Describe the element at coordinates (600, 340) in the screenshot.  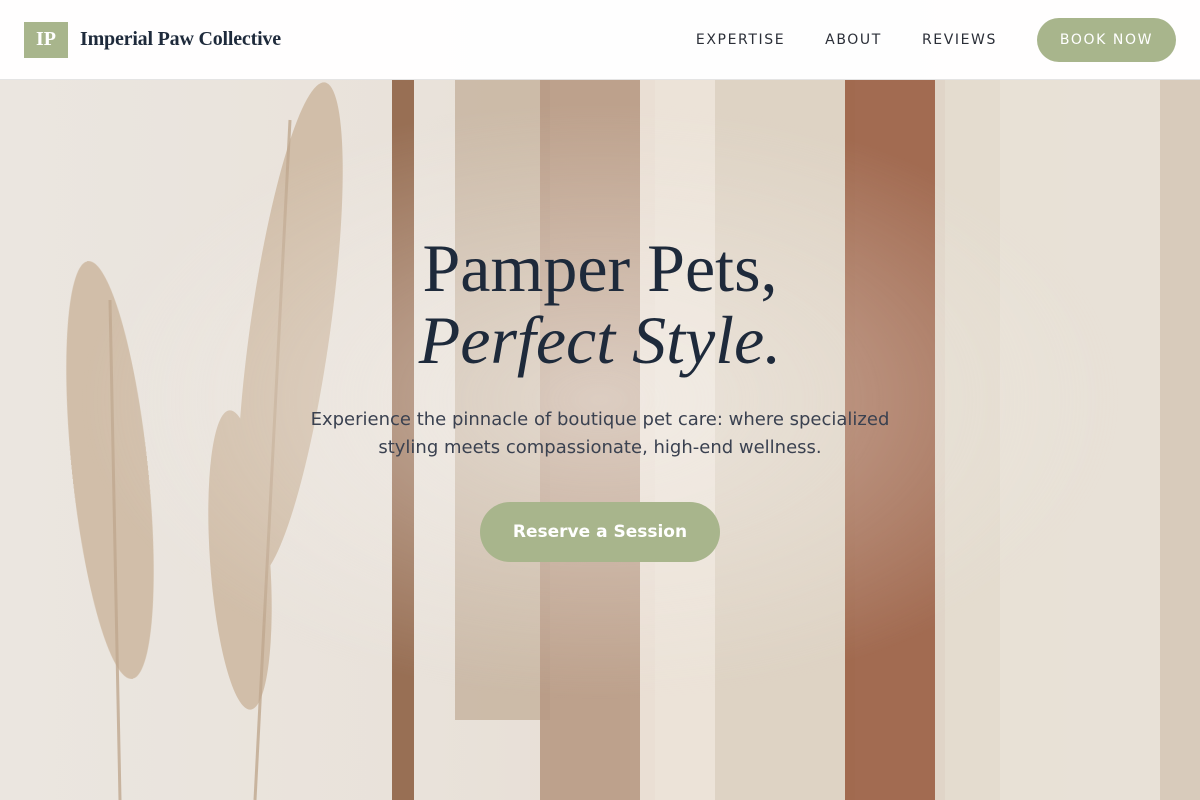
I see `hero-title-line2: Perfect Style.` at that location.